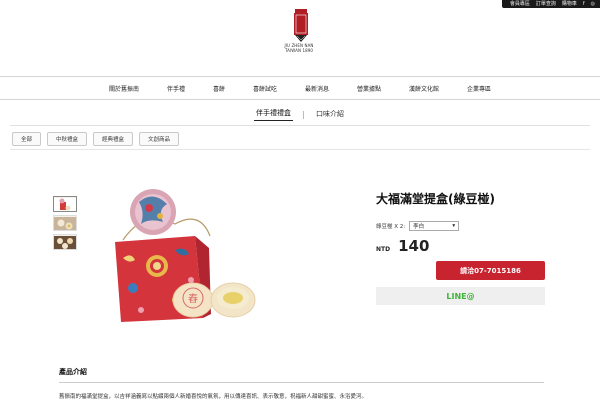 The width and height of the screenshot is (600, 406). Describe the element at coordinates (461, 226) in the screenshot. I see `option-row: 綠豆椪 X 2: 李白 ▾` at that location.